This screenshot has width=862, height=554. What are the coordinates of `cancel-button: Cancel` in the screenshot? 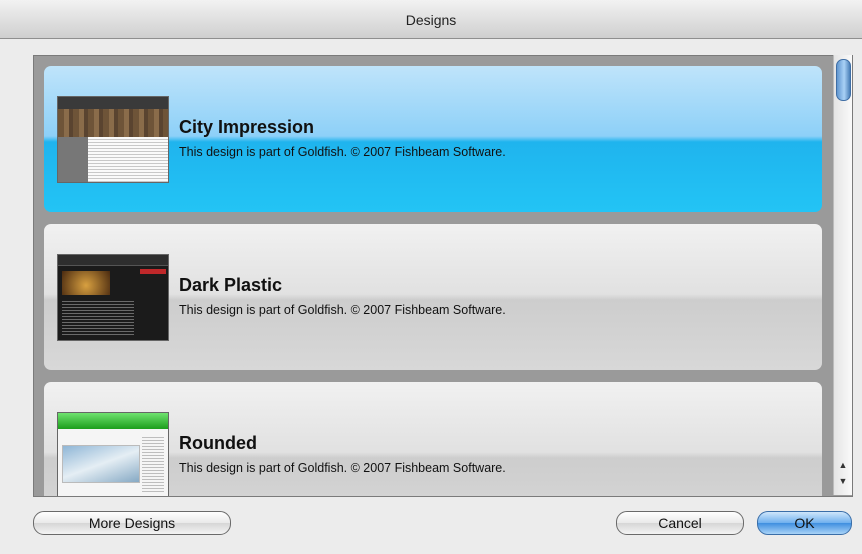 It's located at (680, 523).